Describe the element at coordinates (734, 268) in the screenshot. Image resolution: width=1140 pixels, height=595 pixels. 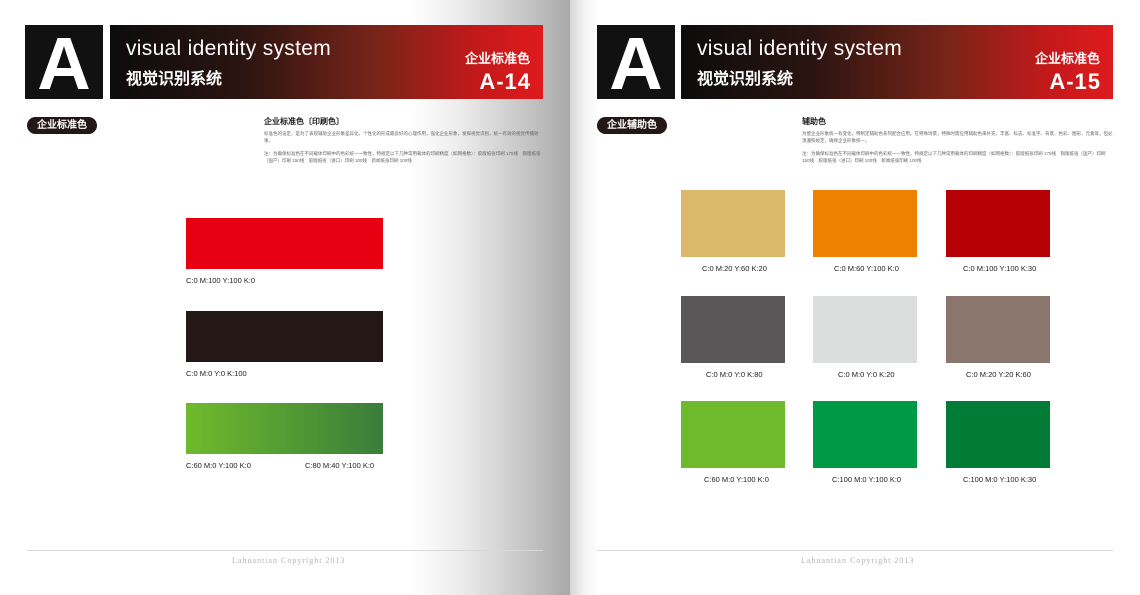
I see `color-value-gold: C:0 M:20 Y:60 K:20` at that location.